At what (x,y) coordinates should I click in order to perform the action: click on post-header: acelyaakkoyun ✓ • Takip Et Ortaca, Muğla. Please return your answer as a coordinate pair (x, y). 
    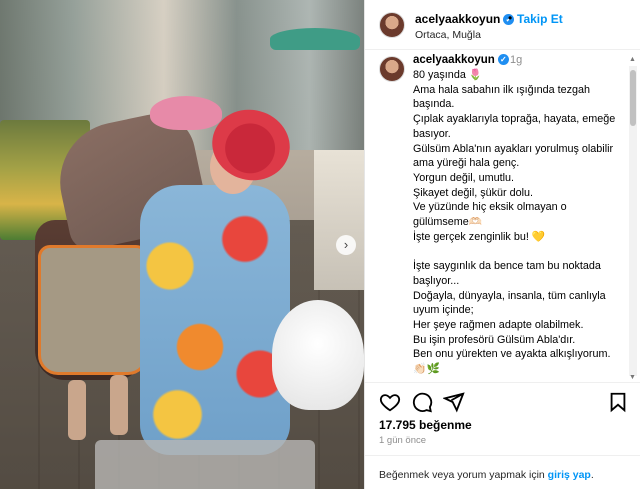
    Looking at the image, I should click on (502, 25).